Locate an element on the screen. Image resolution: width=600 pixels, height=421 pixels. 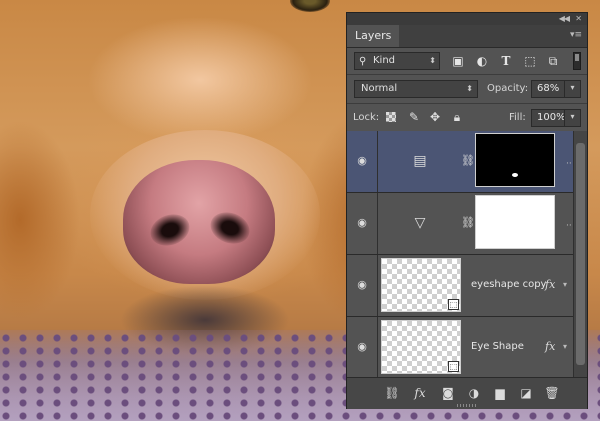
gradient-adjustment-icon: ▽ is located at coordinates (420, 223).